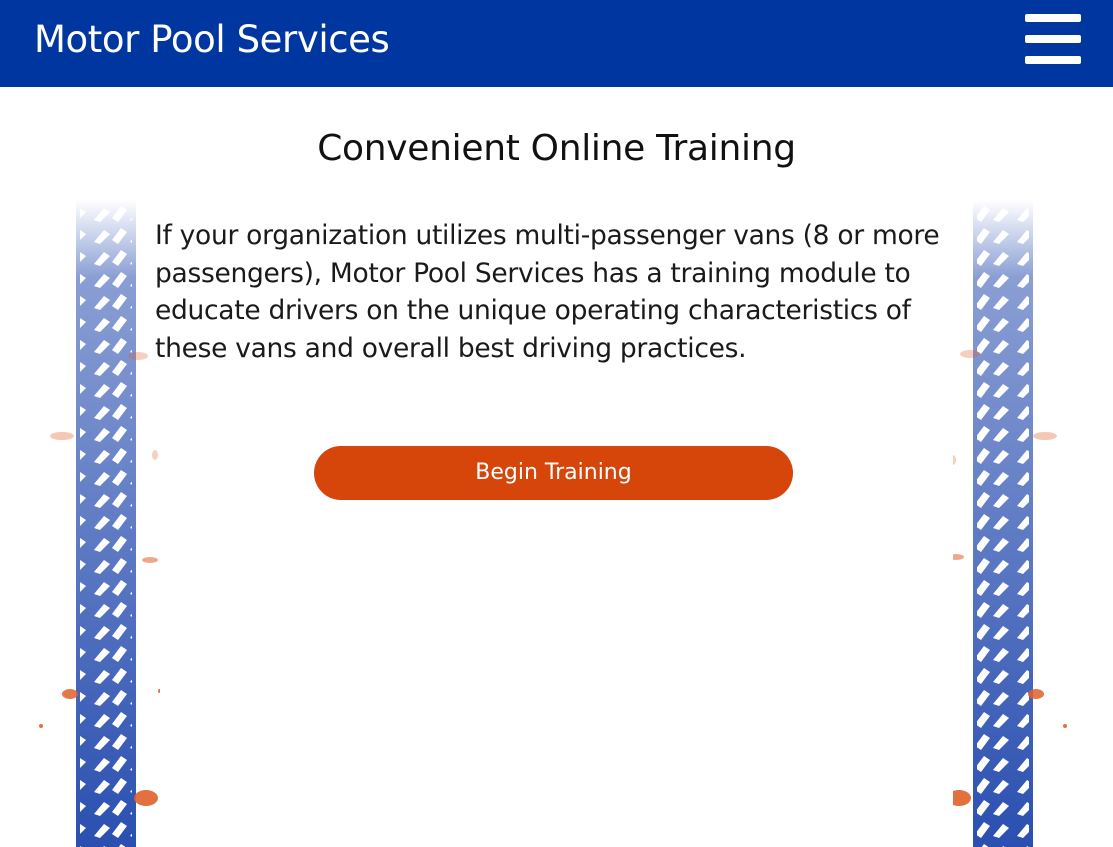 The image size is (1113, 847). Describe the element at coordinates (1053, 18) in the screenshot. I see `menu-bar-top` at that location.